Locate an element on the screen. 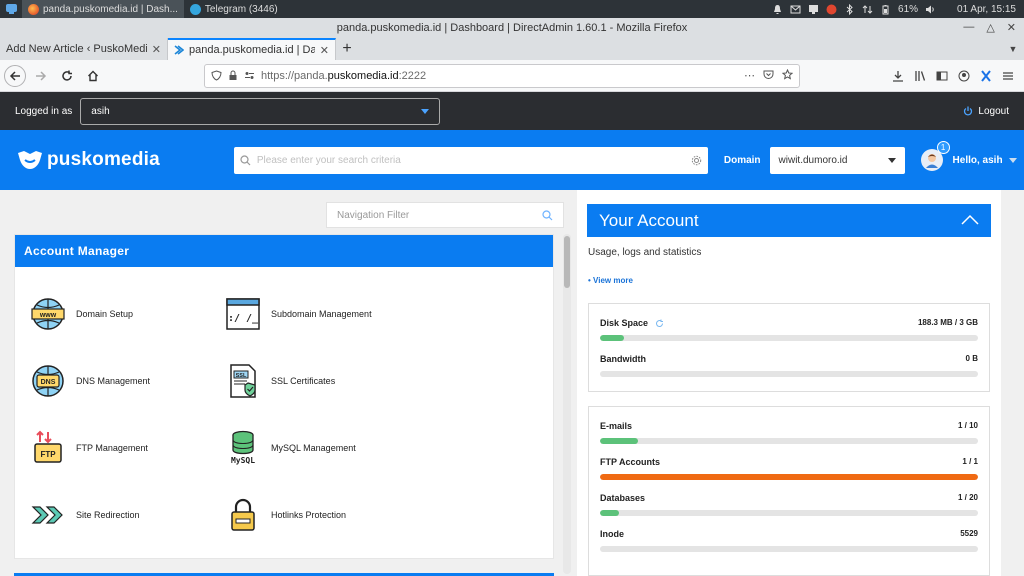 This screenshot has width=1024, height=576. svg-text: DNS is located at coordinates (48, 382).